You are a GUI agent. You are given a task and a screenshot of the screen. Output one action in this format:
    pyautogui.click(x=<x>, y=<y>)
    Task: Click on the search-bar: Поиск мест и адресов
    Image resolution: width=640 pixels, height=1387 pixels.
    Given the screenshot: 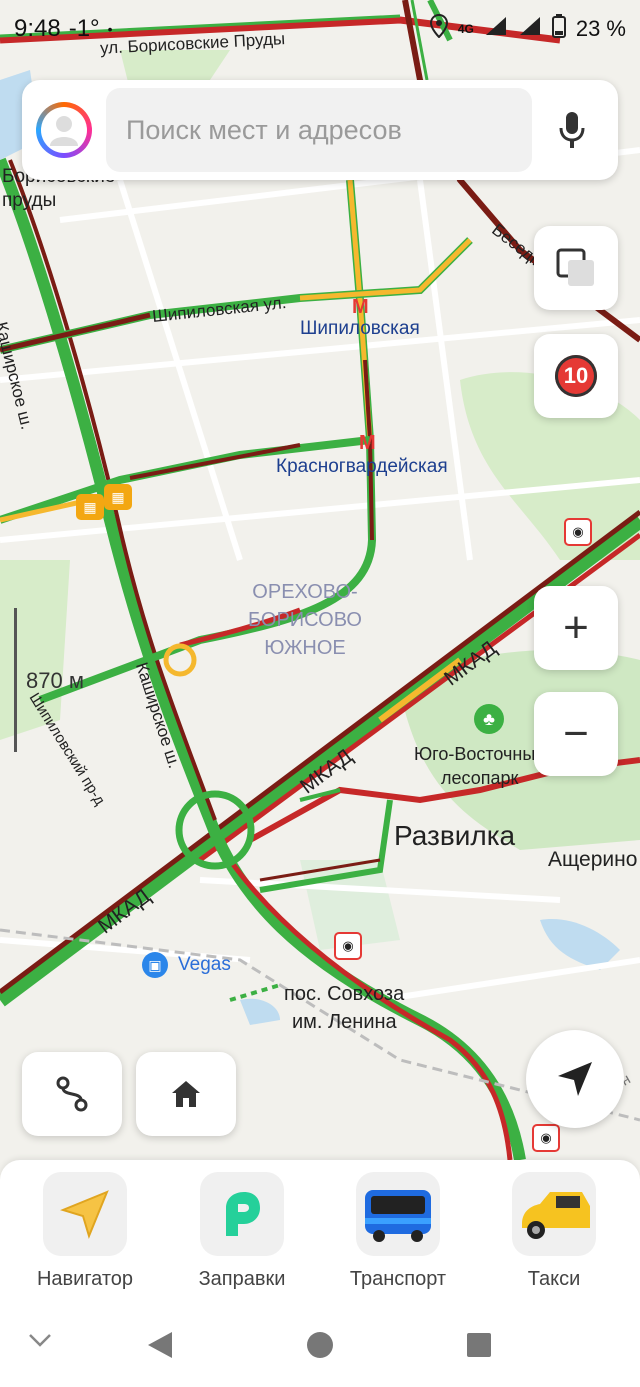 What is the action you would take?
    pyautogui.click(x=320, y=130)
    